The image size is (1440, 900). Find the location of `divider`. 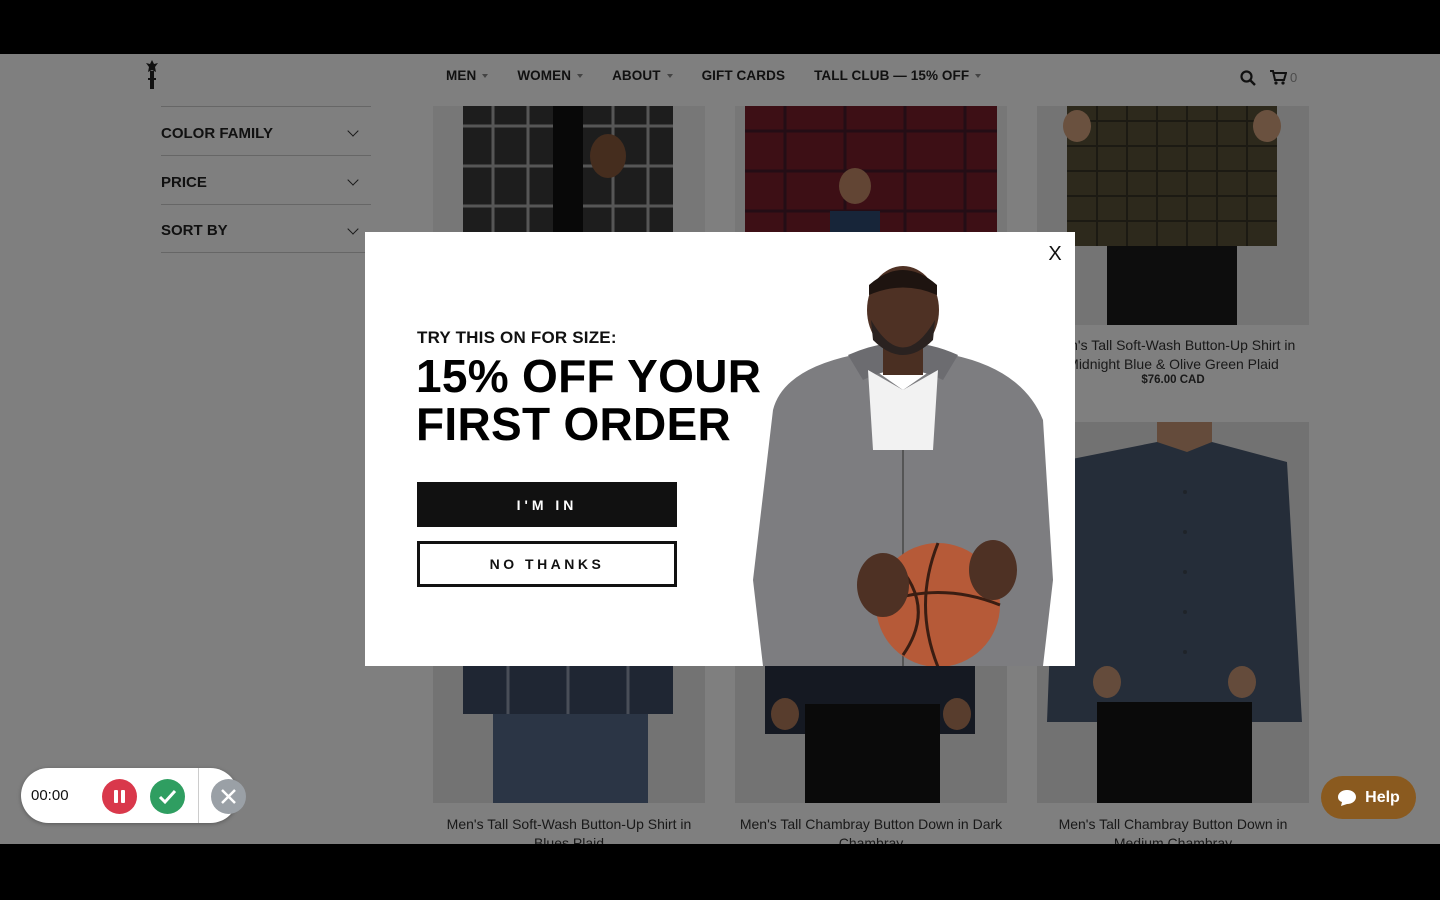

divider is located at coordinates (198, 795).